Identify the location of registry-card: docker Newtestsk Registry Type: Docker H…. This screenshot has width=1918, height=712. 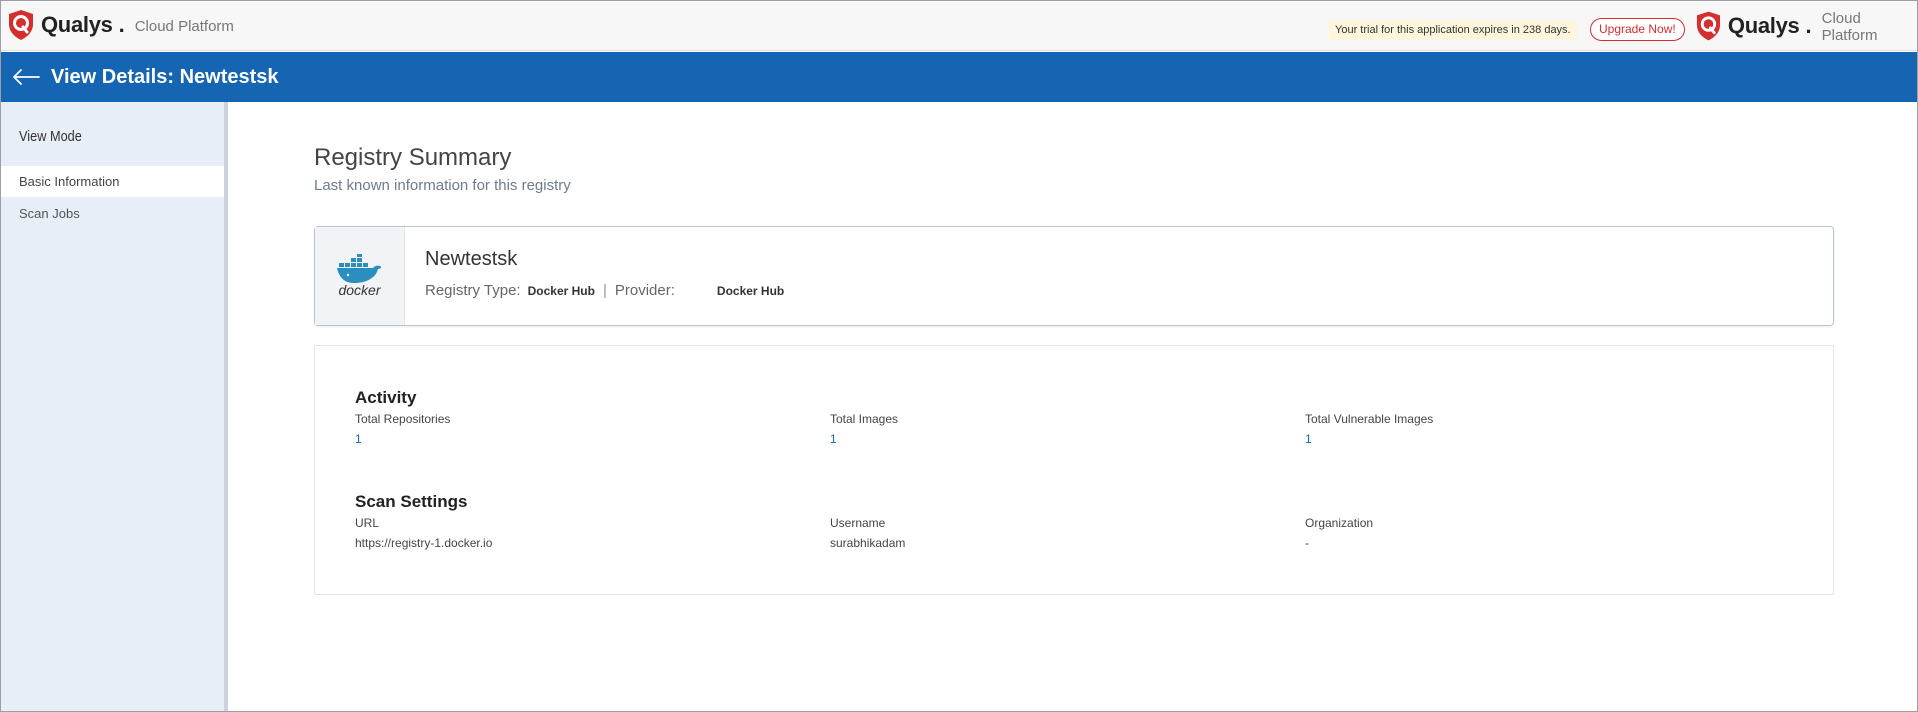
(1074, 276).